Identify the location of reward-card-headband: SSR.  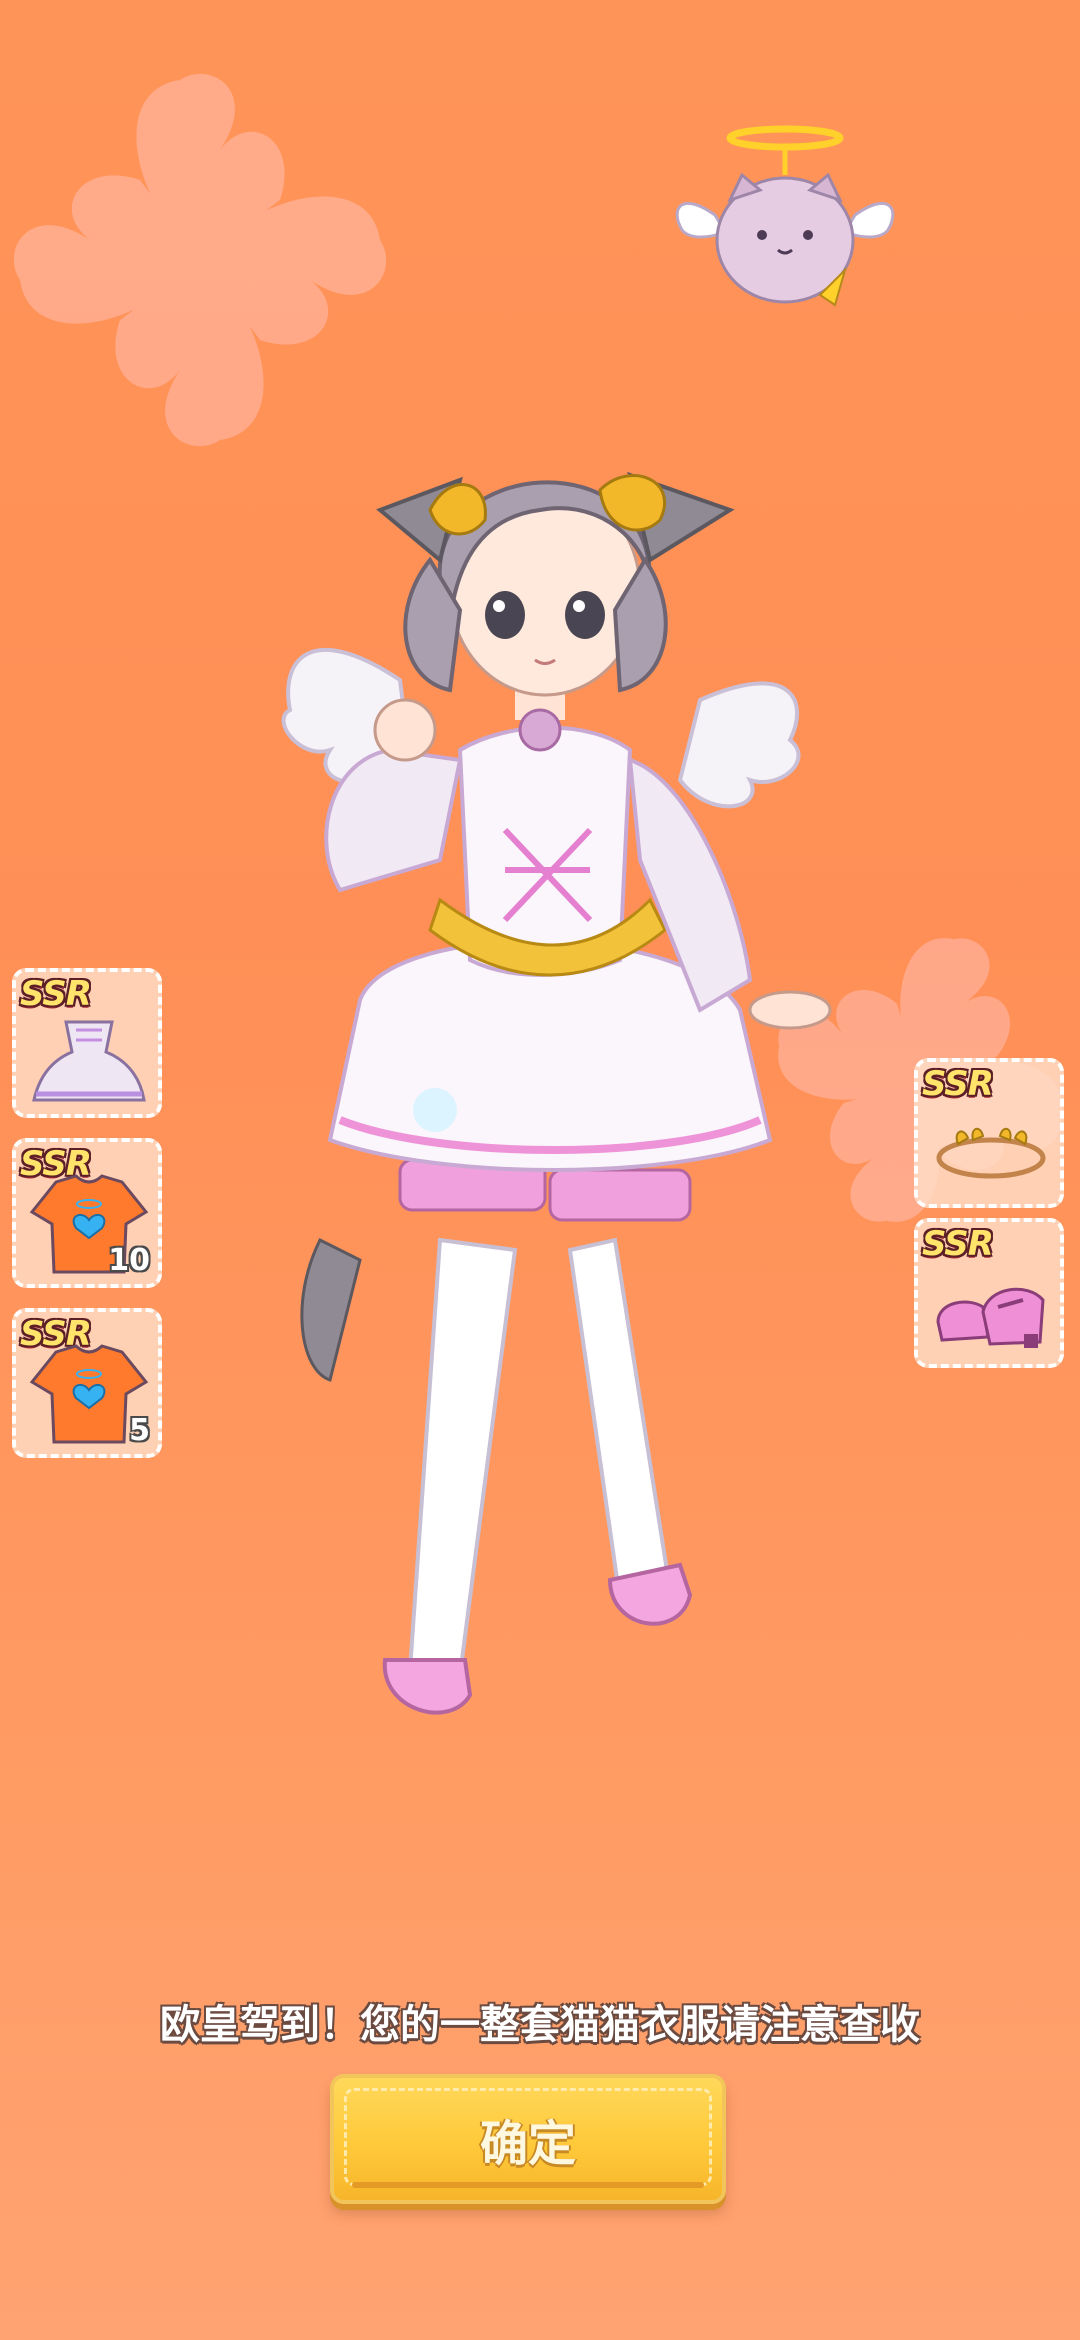
(989, 1133).